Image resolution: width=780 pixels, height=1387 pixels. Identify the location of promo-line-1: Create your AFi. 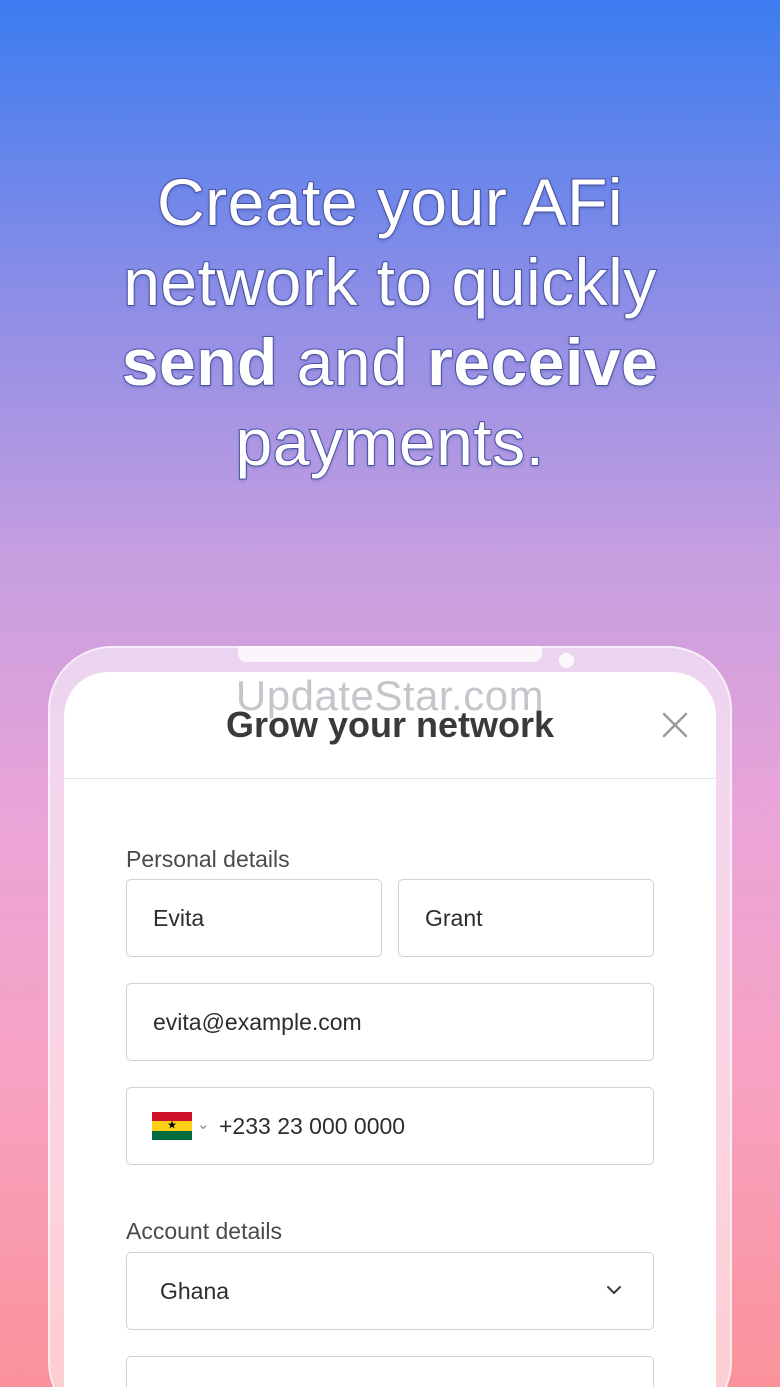
(390, 202).